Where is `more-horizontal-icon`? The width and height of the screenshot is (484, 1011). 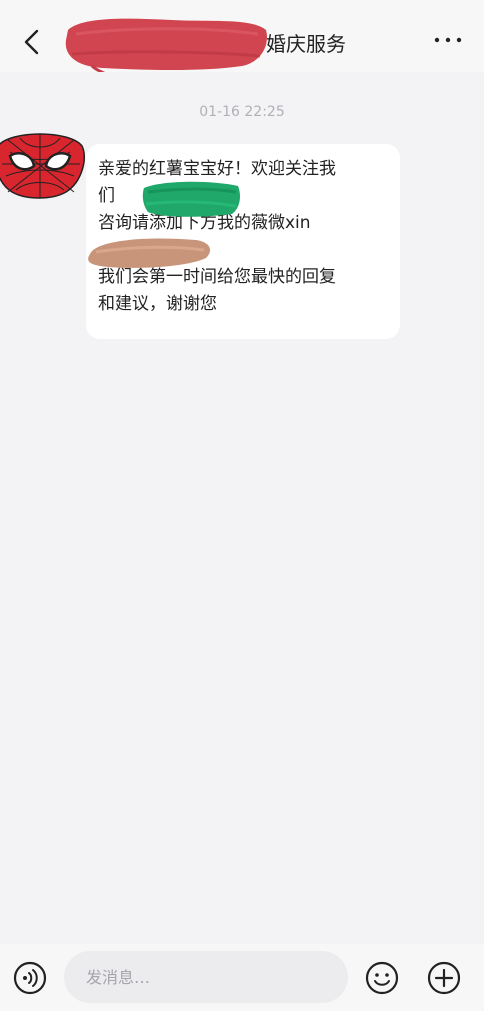 more-horizontal-icon is located at coordinates (448, 40).